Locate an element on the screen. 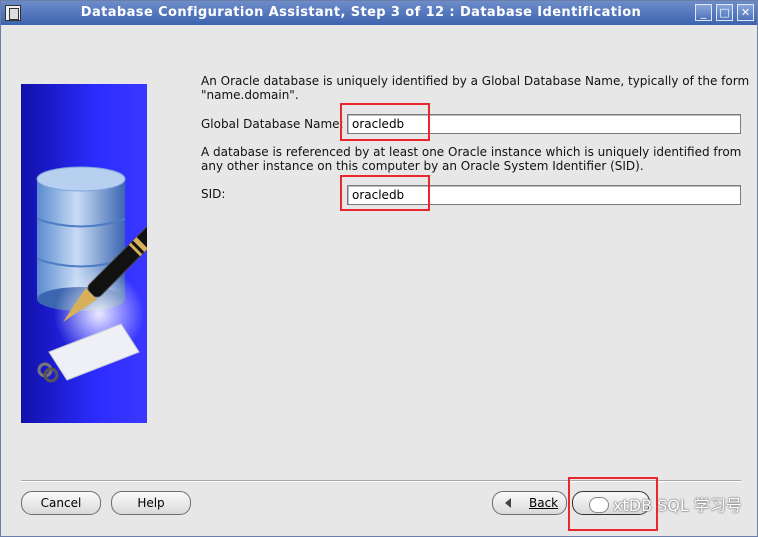  back-button: Back is located at coordinates (529, 503).